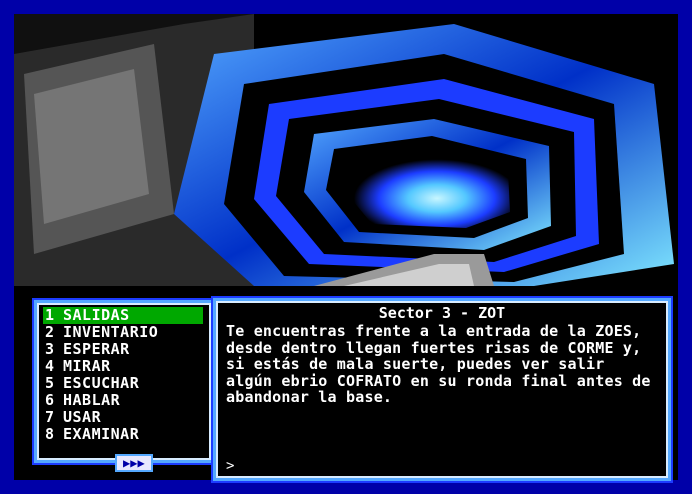  I want to click on menu-item-number: 2, so click(50, 332).